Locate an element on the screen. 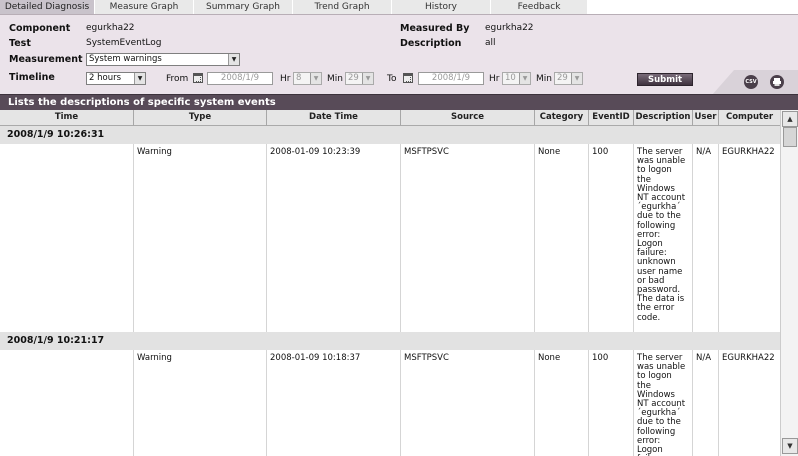 This screenshot has width=798, height=456. csv-icon: CSV is located at coordinates (751, 82).